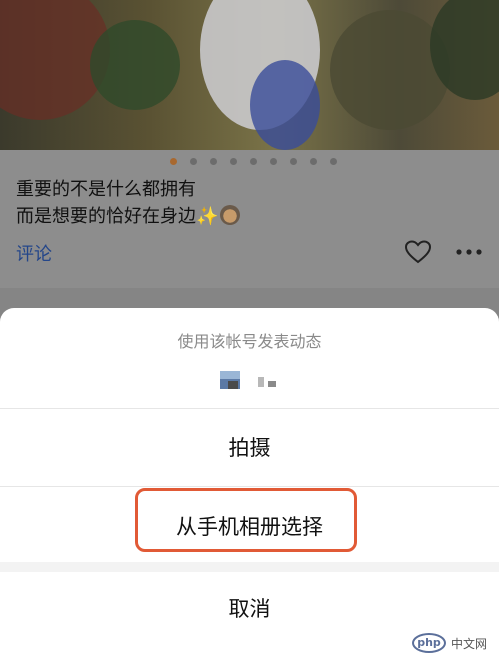  I want to click on face-icon, so click(230, 215).